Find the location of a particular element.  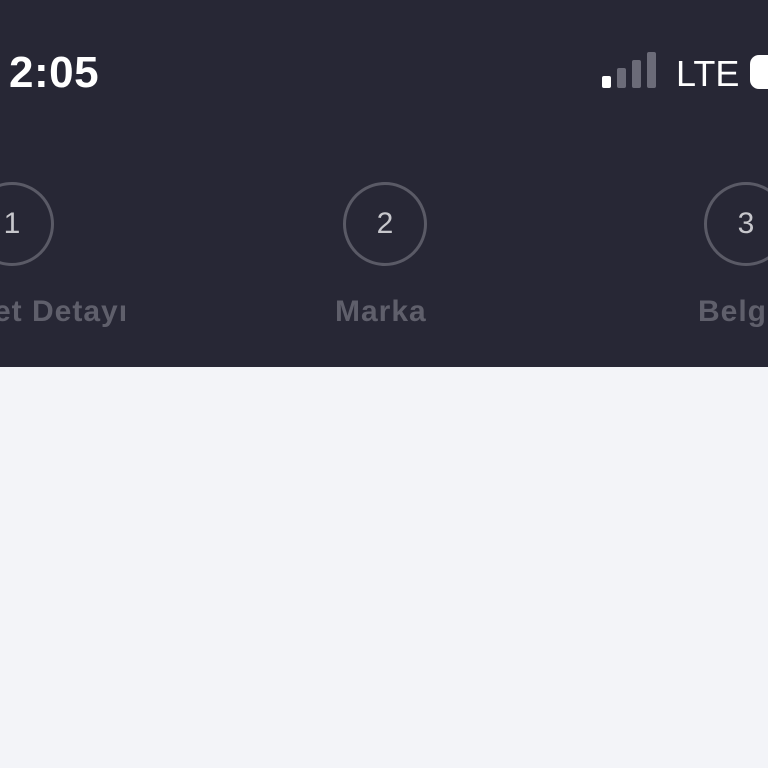

cellular-signal-icon is located at coordinates (629, 70).